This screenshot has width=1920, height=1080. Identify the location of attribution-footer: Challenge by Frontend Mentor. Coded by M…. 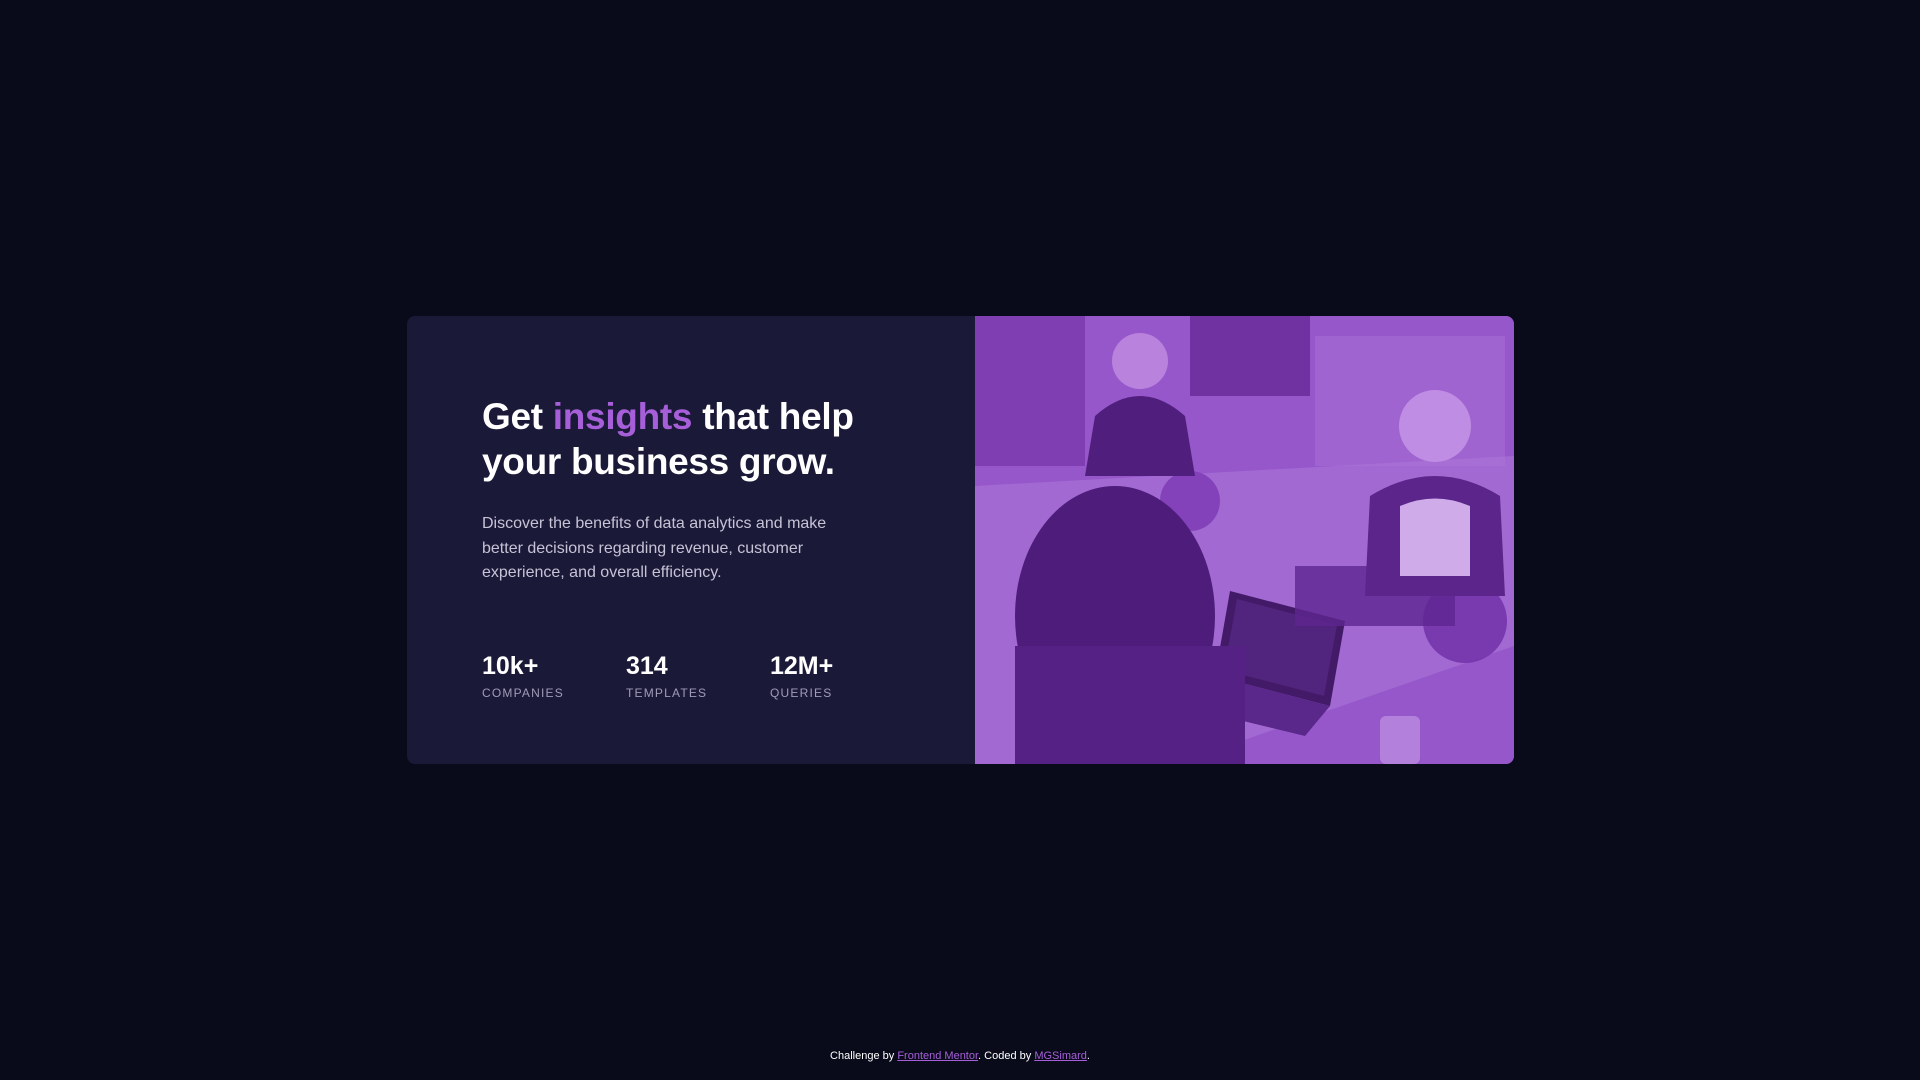
(960, 1056).